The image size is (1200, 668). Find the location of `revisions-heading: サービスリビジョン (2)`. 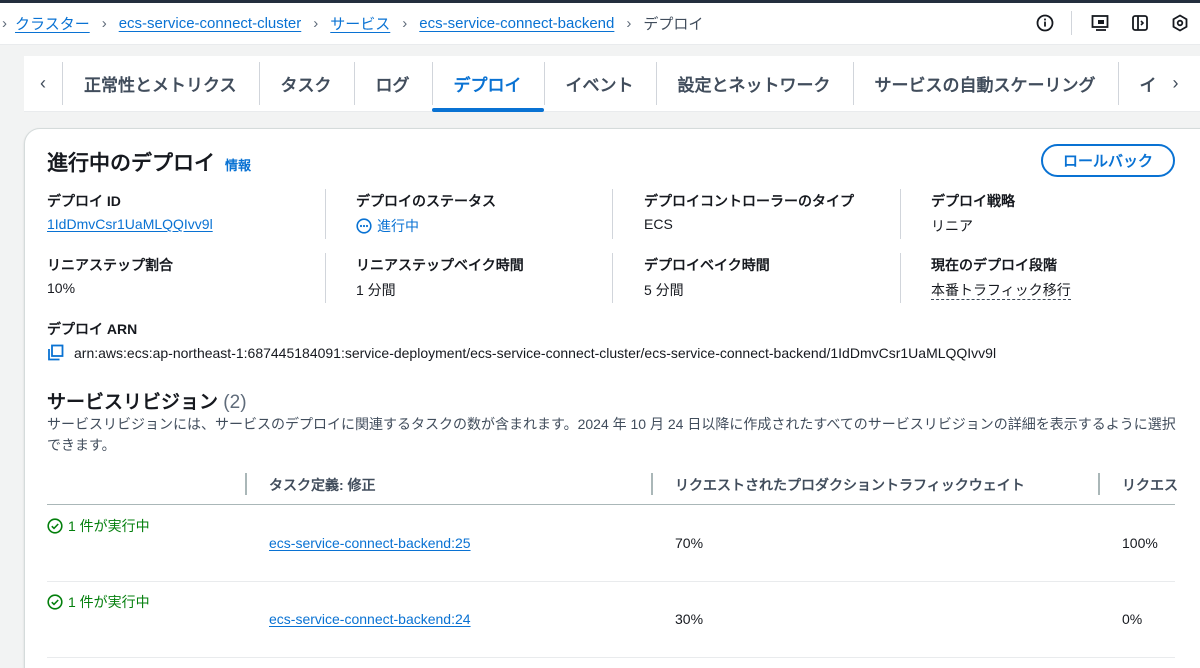

revisions-heading: サービスリビジョン (2) is located at coordinates (147, 400).